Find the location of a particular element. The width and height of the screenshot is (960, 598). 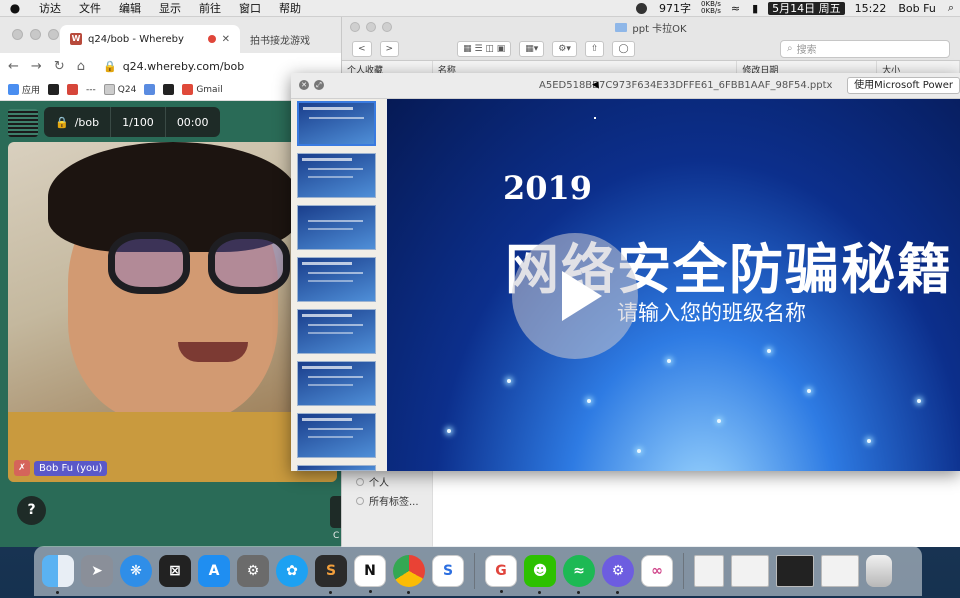

tag-circle-icon is located at coordinates (360, 481).